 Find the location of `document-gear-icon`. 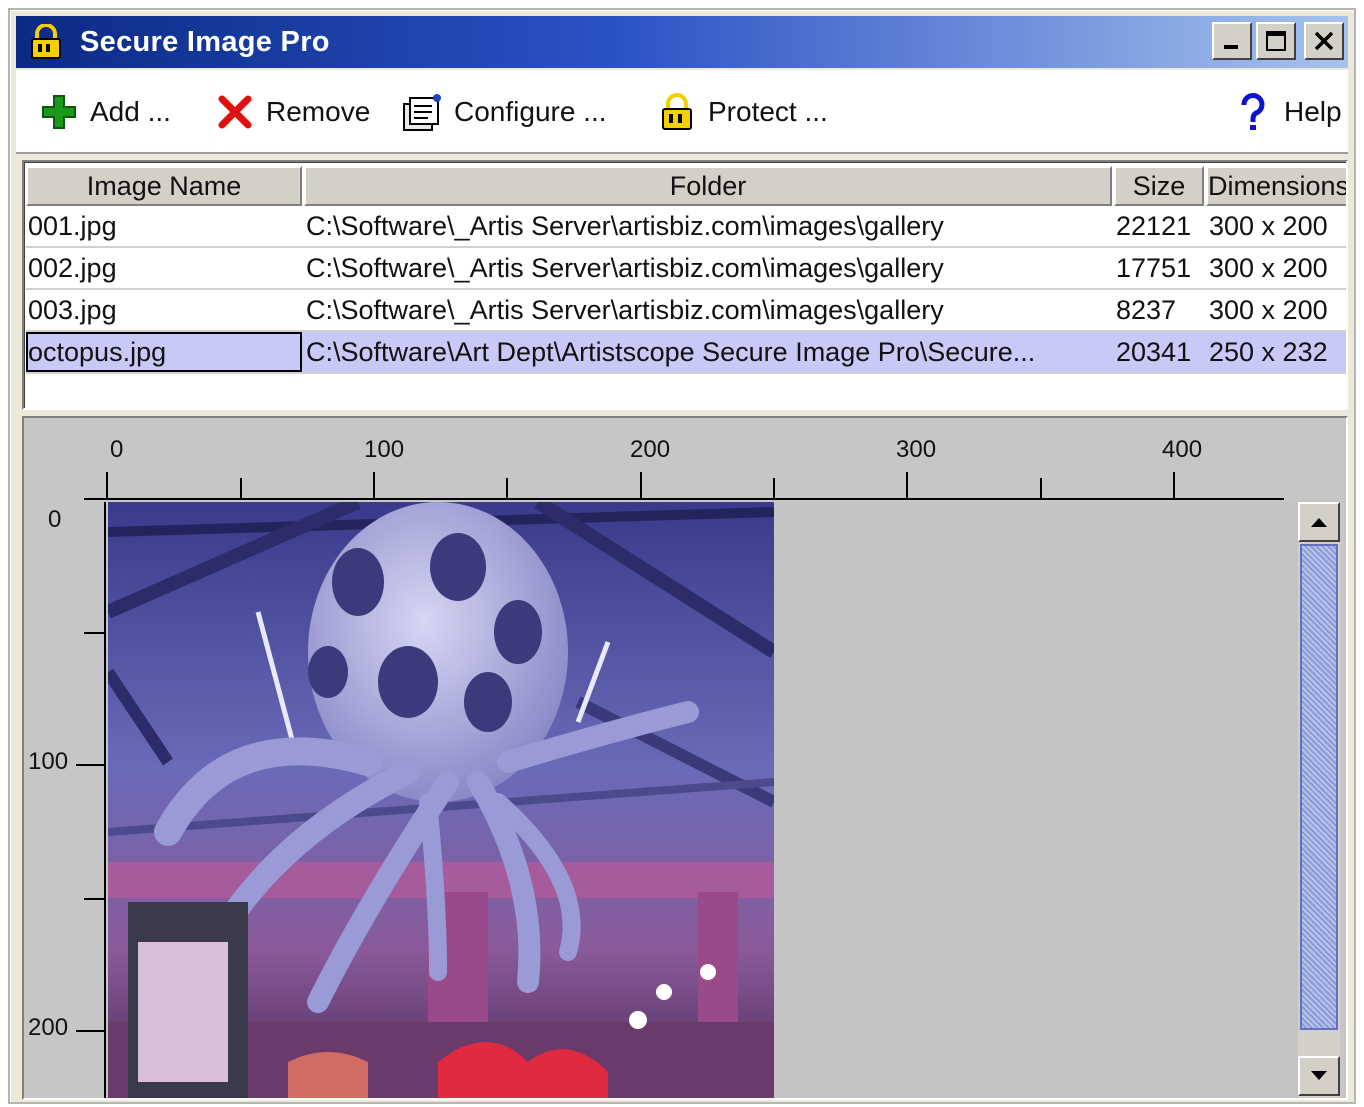

document-gear-icon is located at coordinates (423, 112).